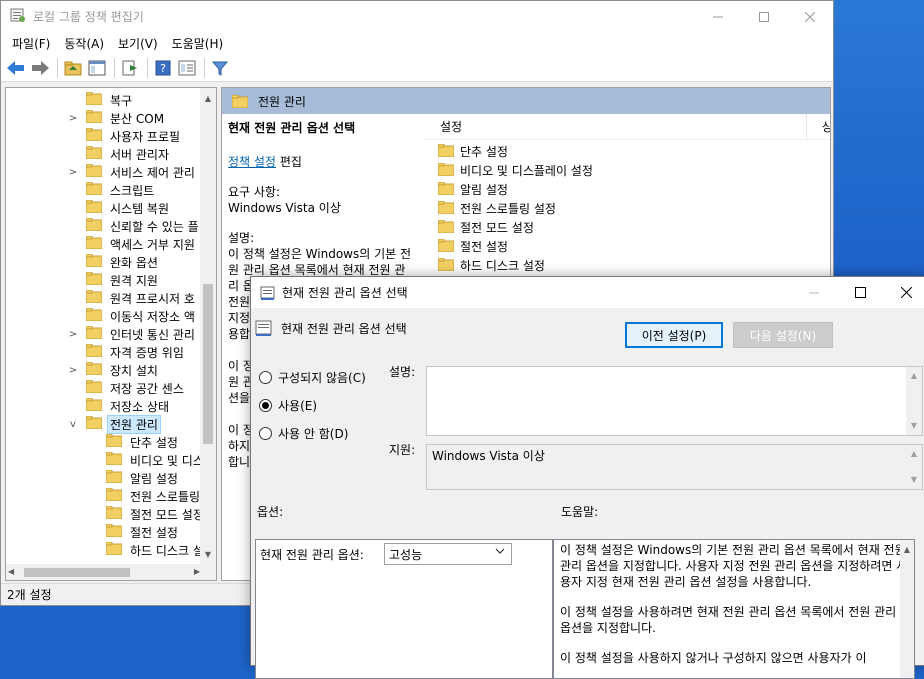 The image size is (924, 679). Describe the element at coordinates (135, 226) in the screenshot. I see `tree-item: 신뢰할 수 있는 플` at that location.